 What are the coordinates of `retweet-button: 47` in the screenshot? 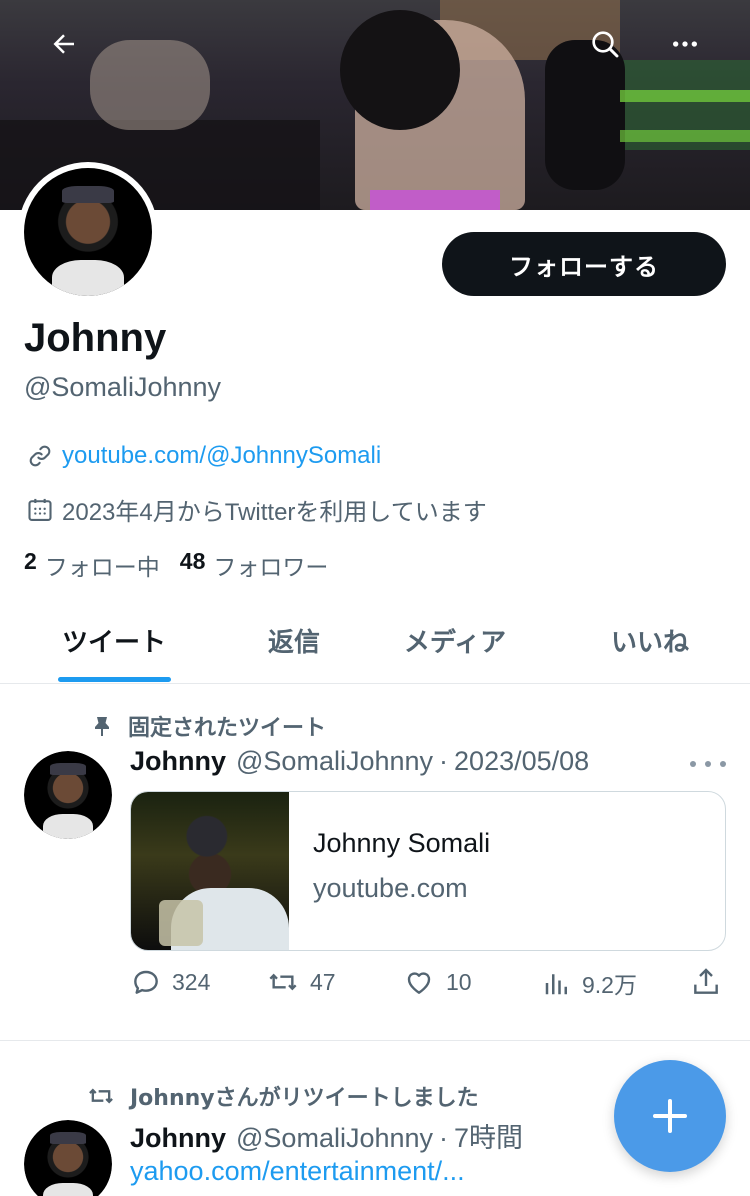 It's located at (301, 982).